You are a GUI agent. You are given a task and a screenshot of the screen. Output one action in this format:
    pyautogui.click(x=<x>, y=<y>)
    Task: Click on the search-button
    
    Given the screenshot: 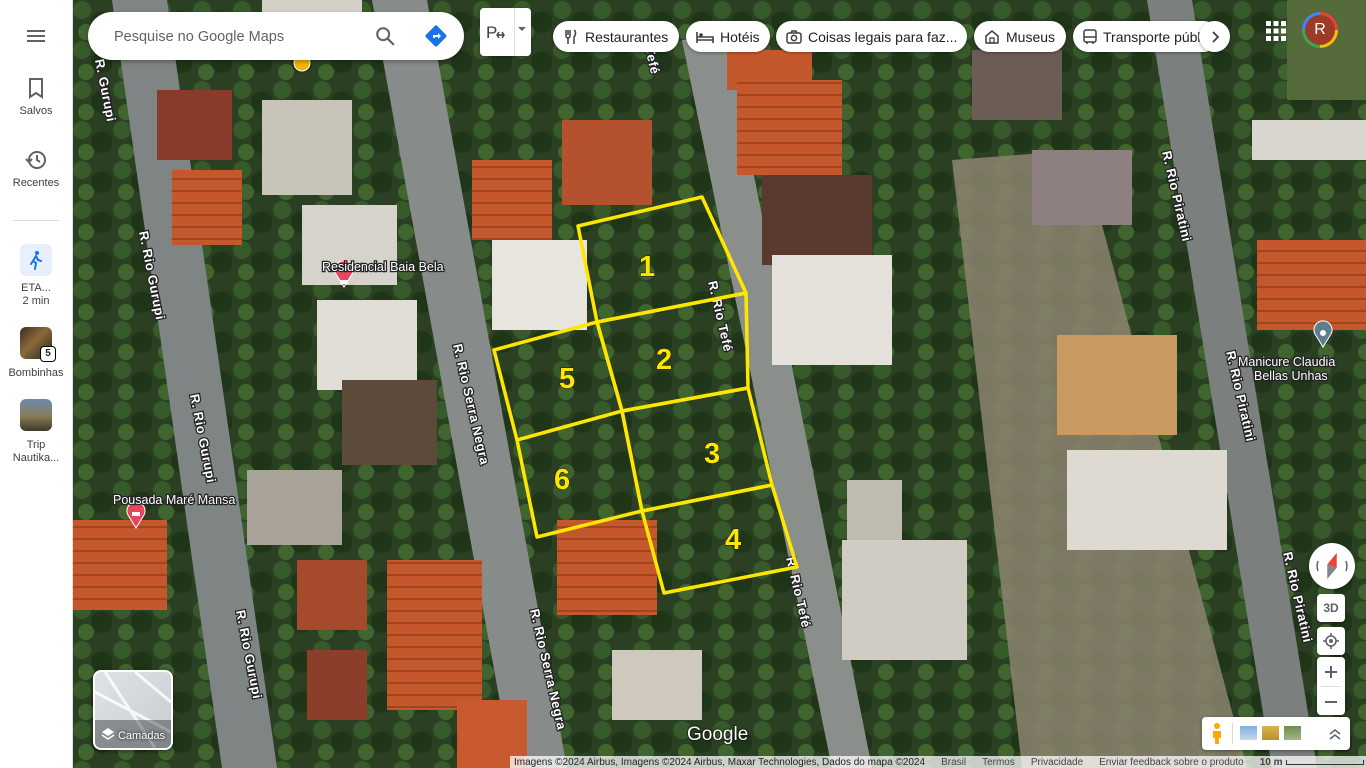 What is the action you would take?
    pyautogui.click(x=385, y=36)
    